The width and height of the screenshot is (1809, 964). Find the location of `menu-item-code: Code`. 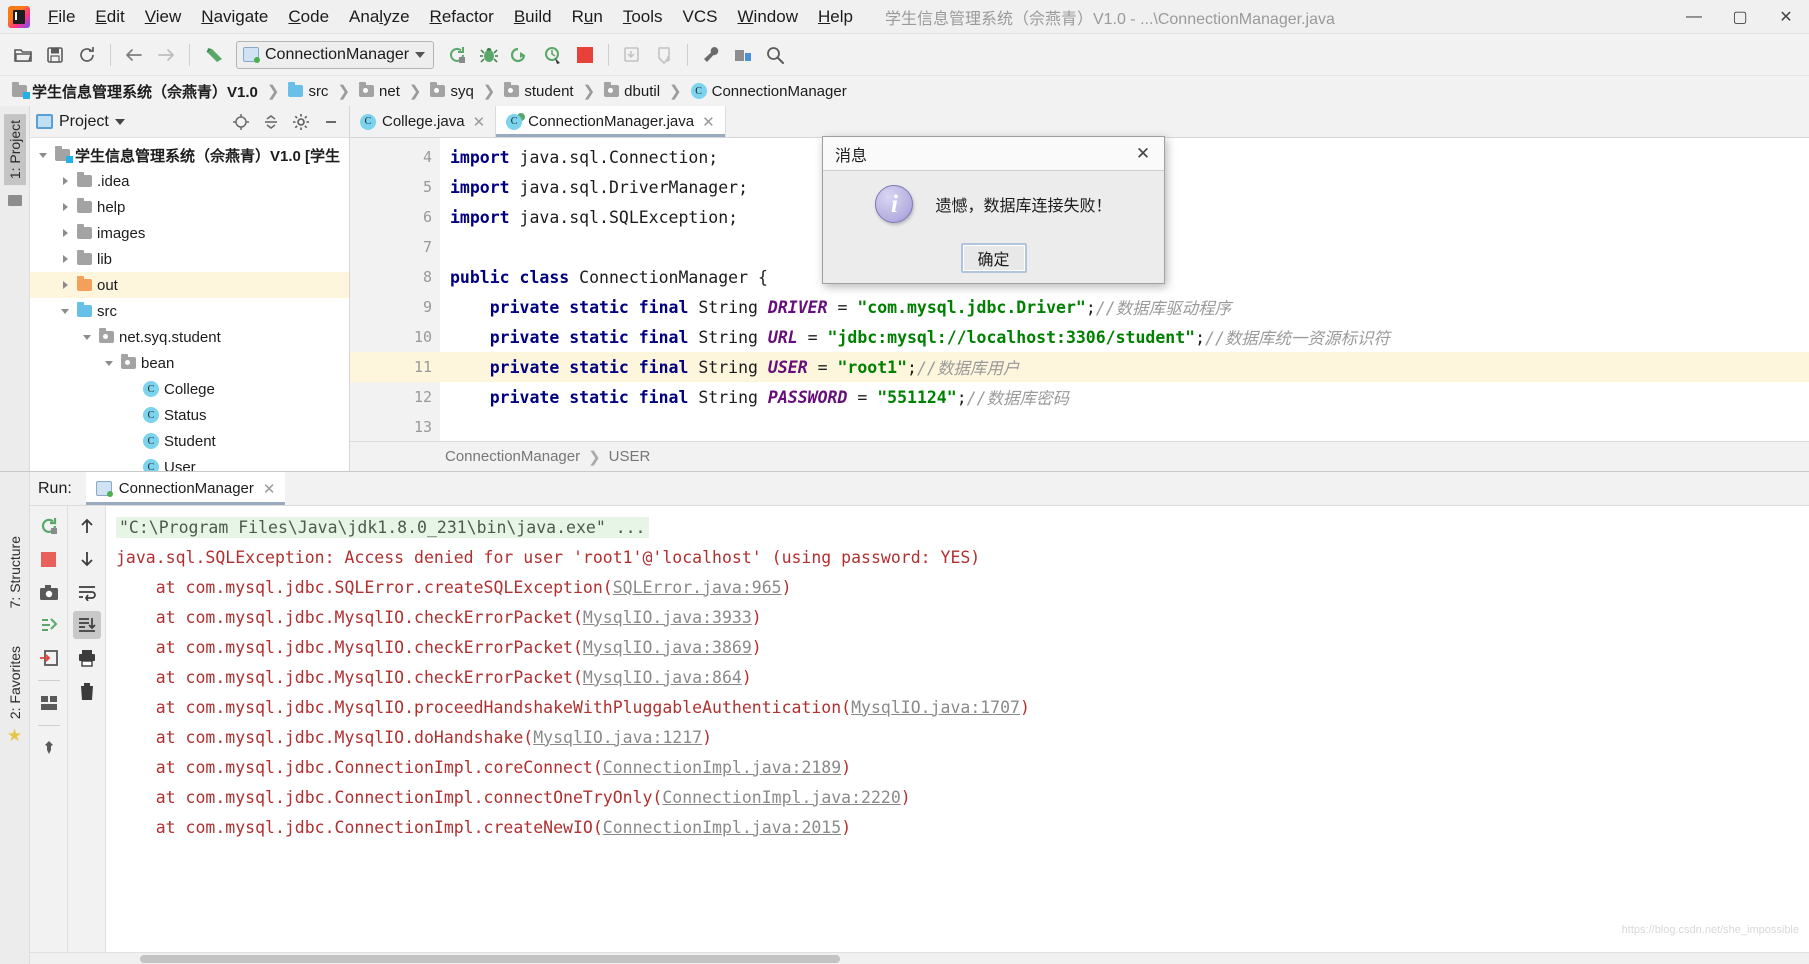

menu-item-code: Code is located at coordinates (308, 17).